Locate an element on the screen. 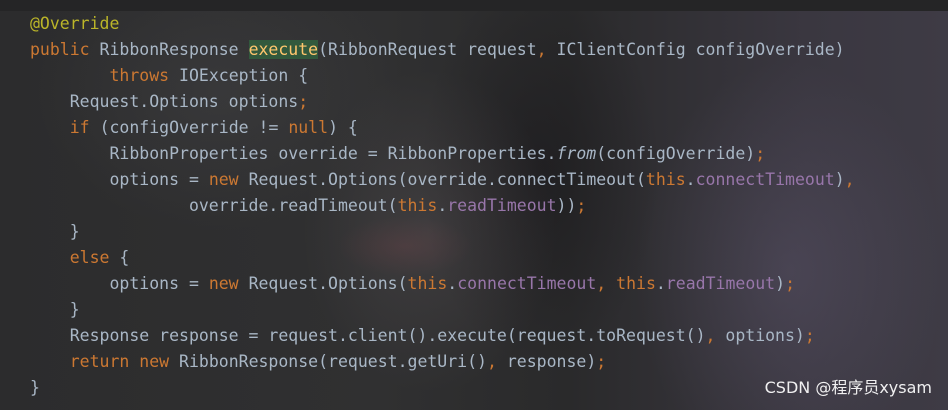  code-token: Request.Options options is located at coordinates (164, 101).